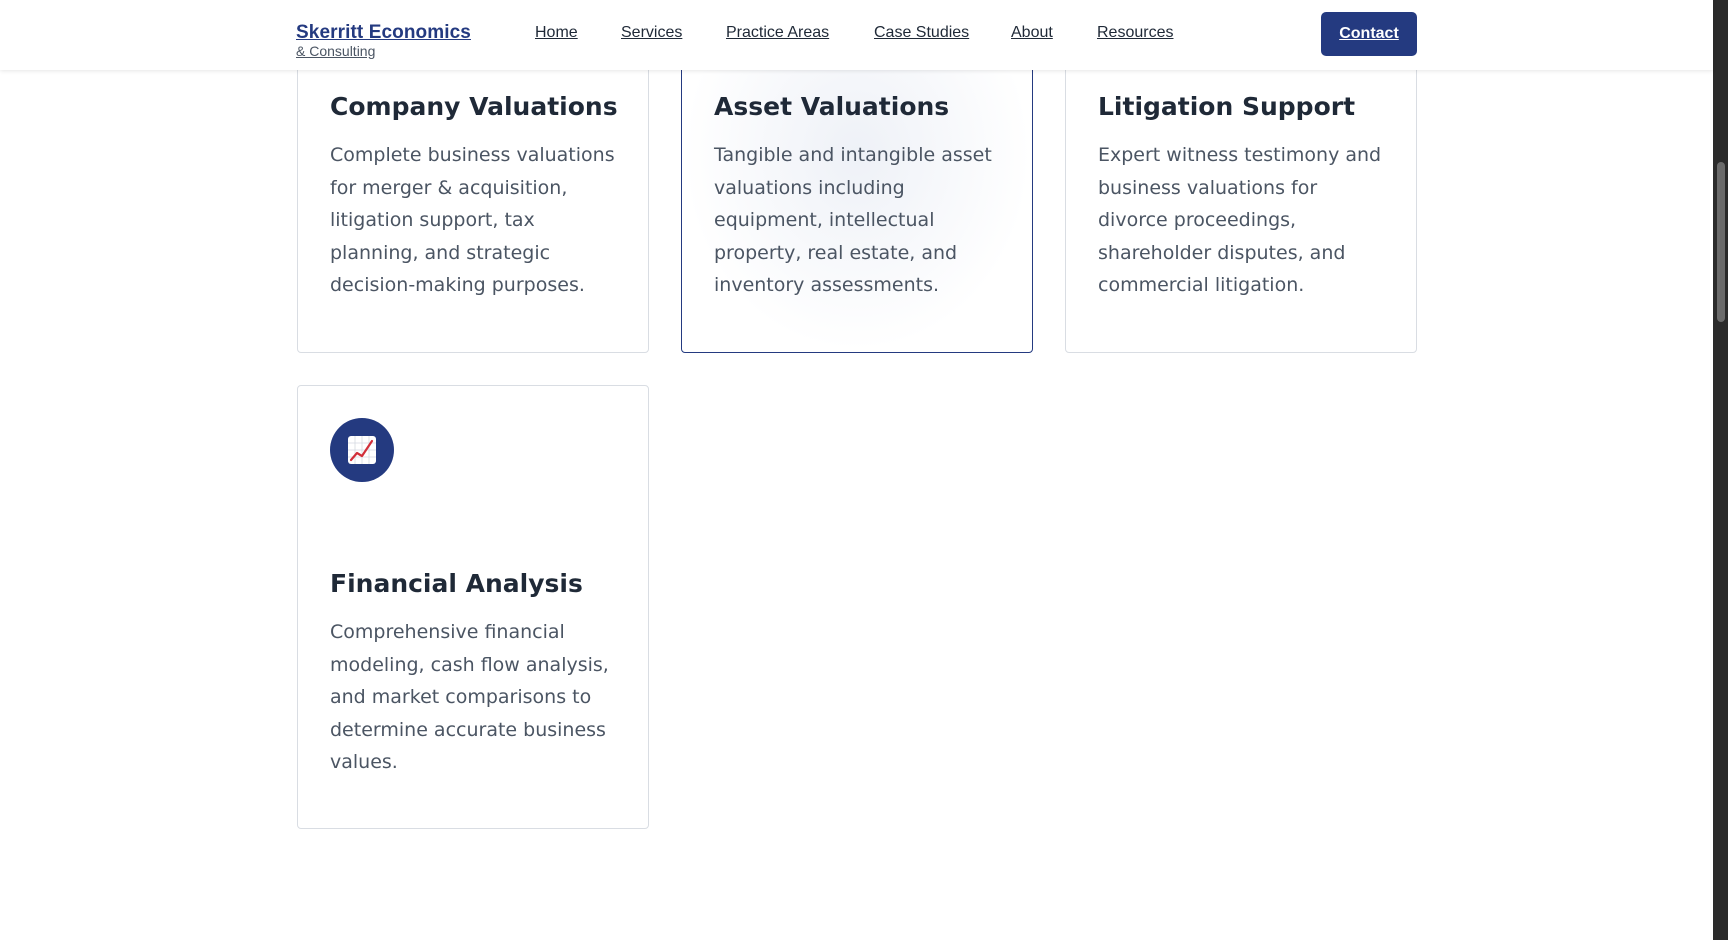 The height and width of the screenshot is (940, 1728). I want to click on chart-increasing-glyph, so click(362, 450).